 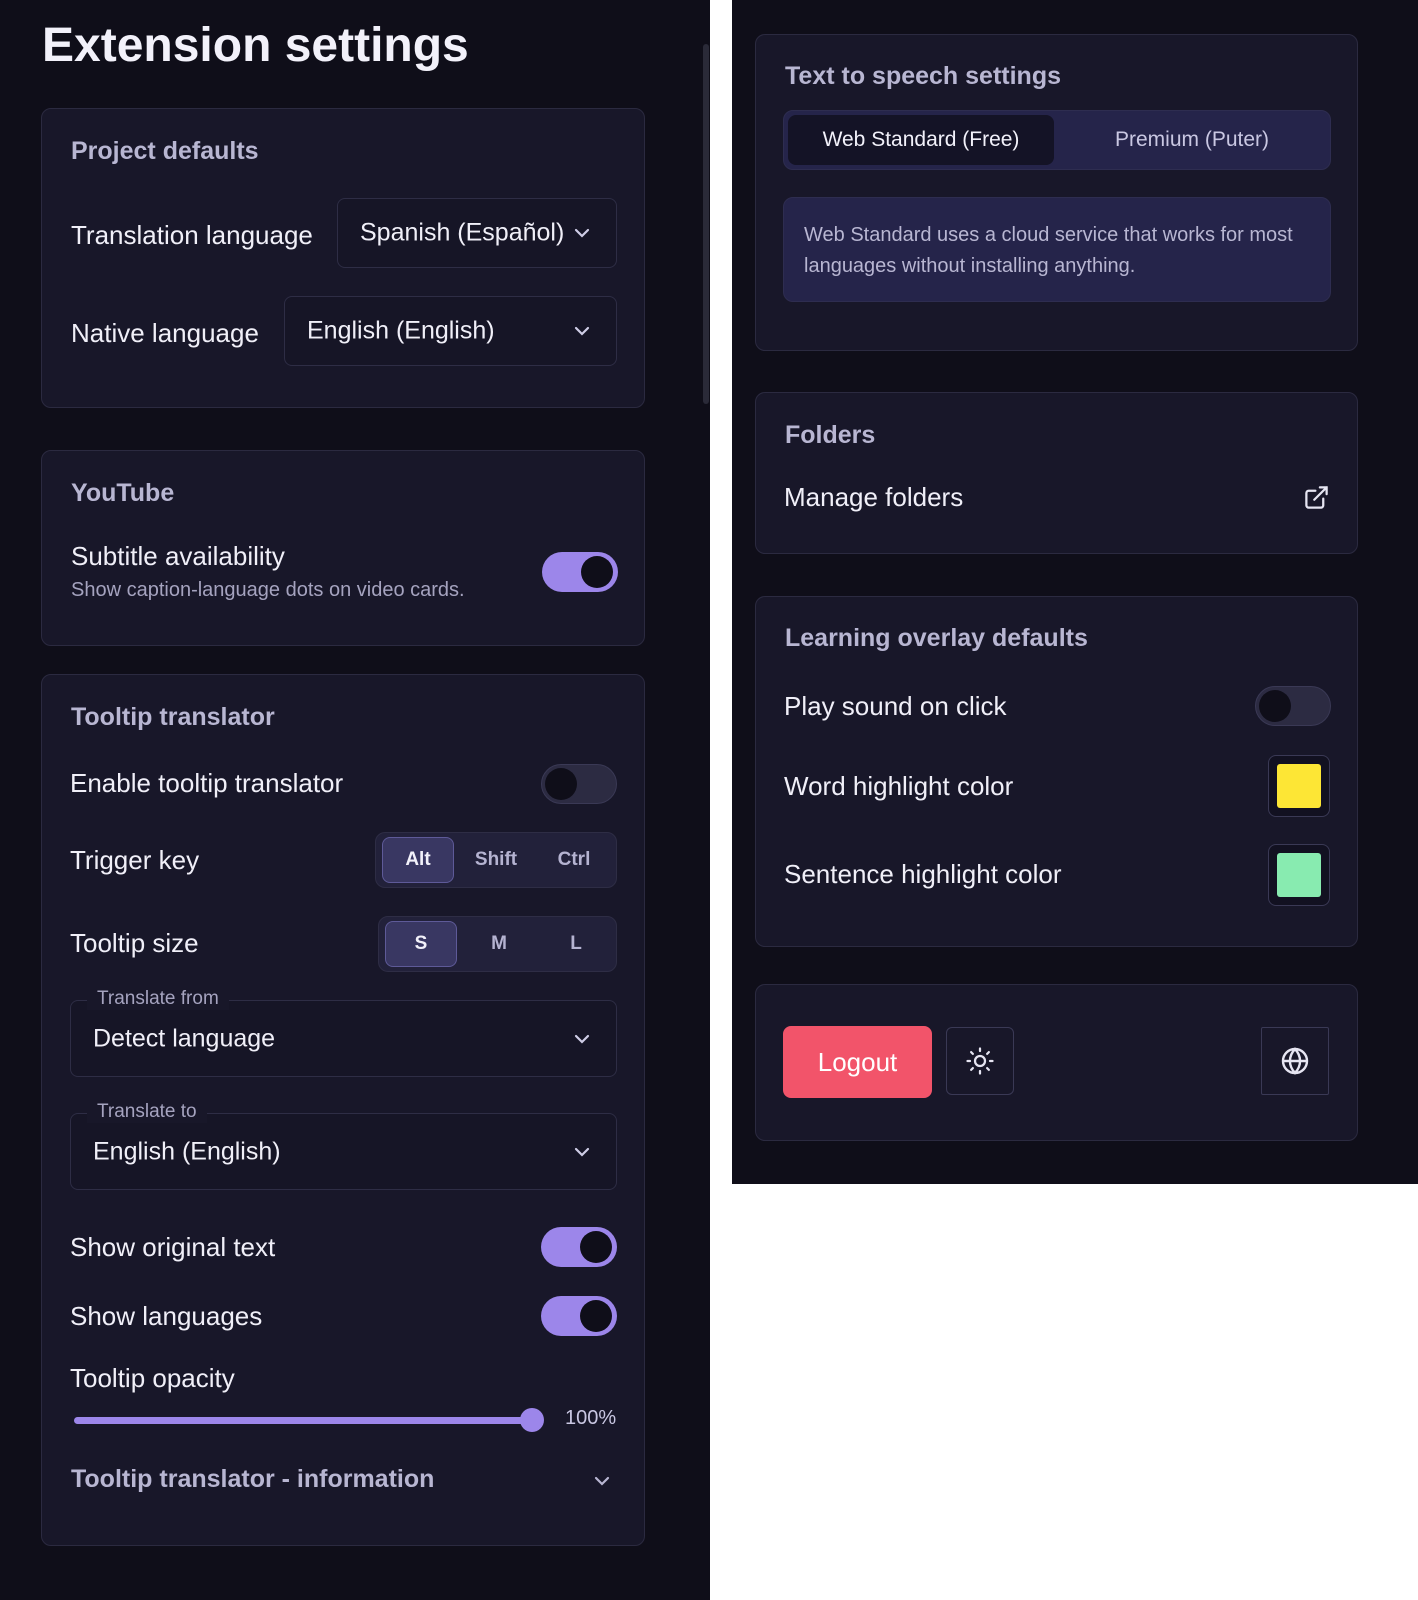 I want to click on subtitle-availability-toggle, so click(x=580, y=572).